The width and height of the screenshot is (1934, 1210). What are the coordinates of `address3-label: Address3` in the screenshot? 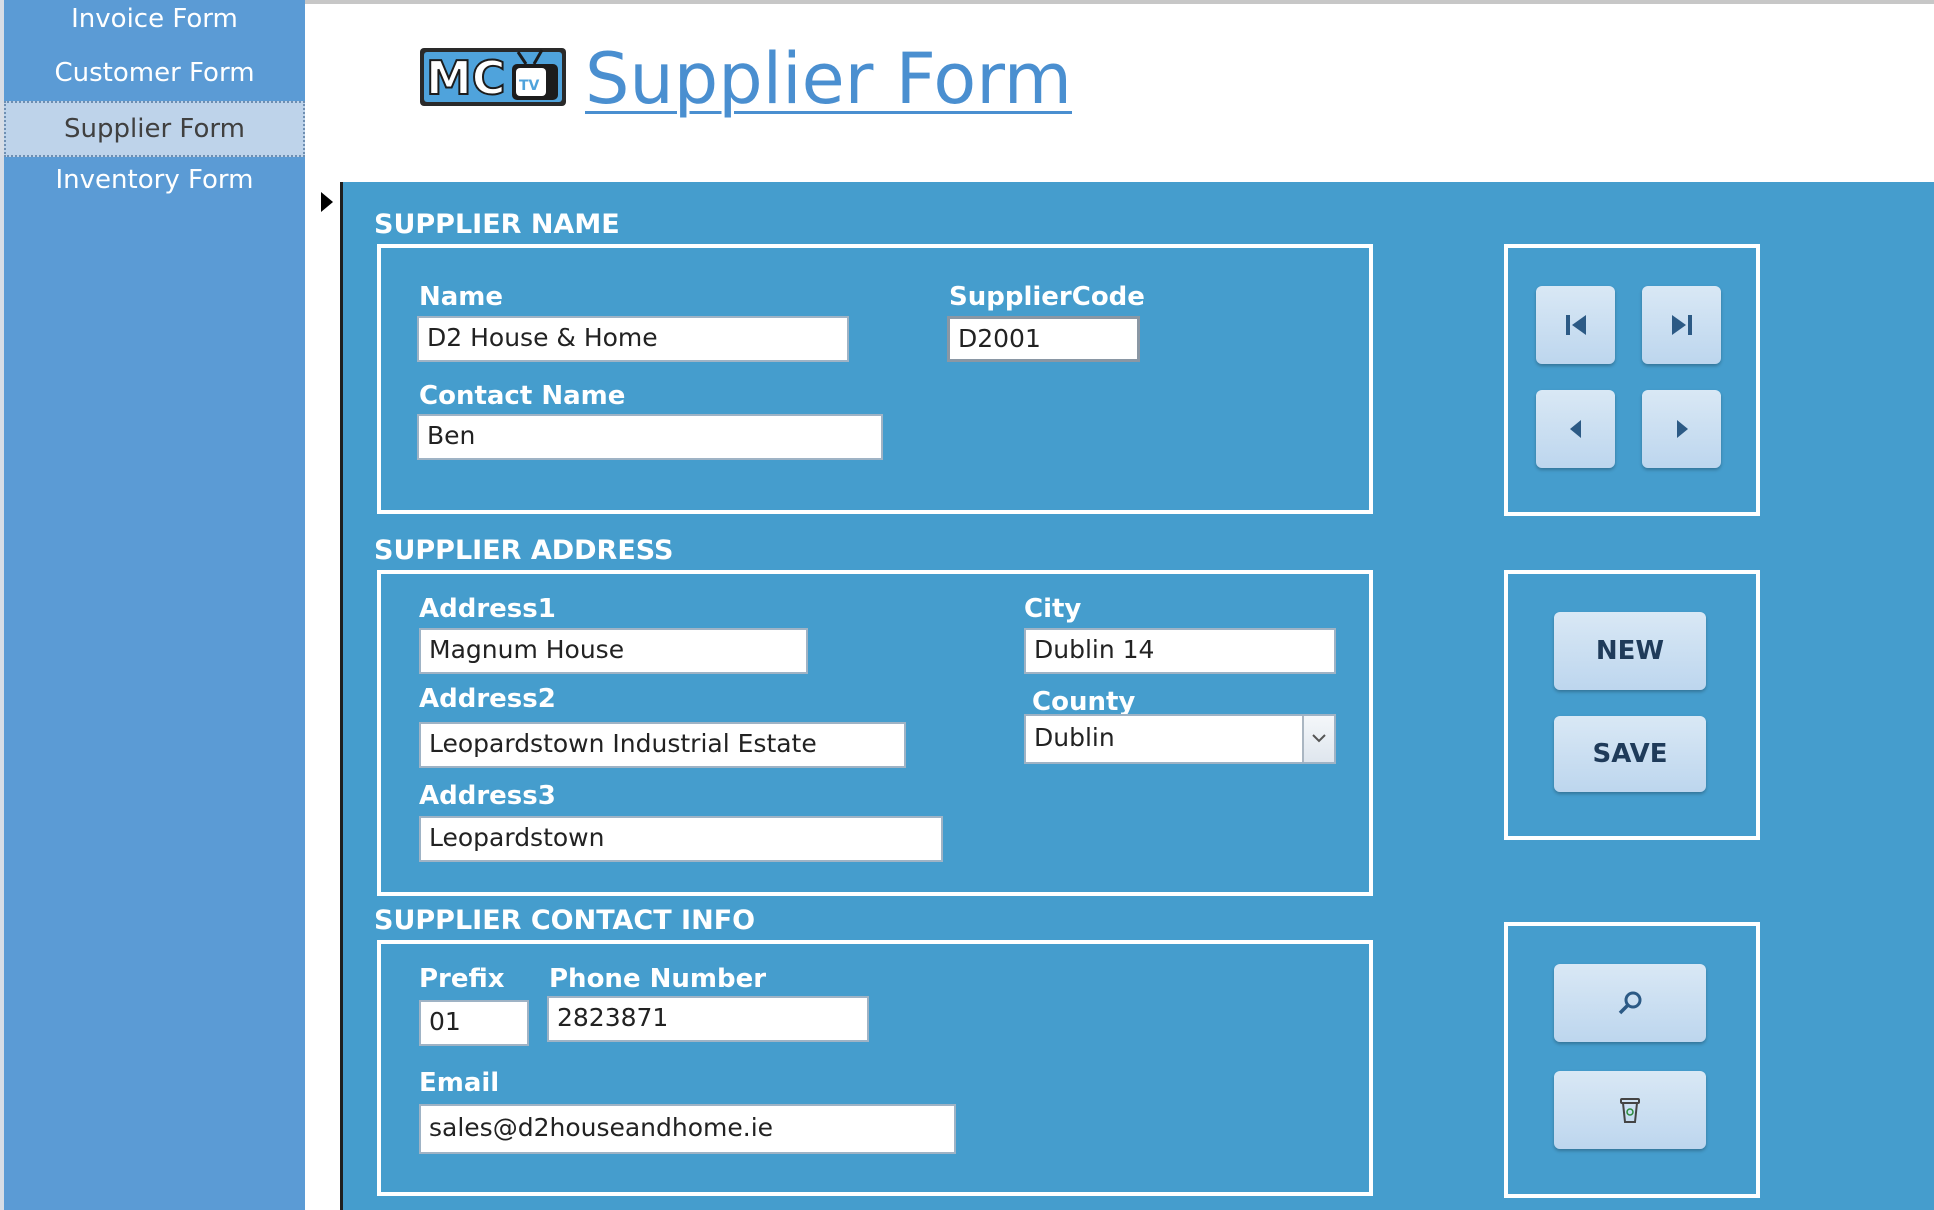 It's located at (487, 796).